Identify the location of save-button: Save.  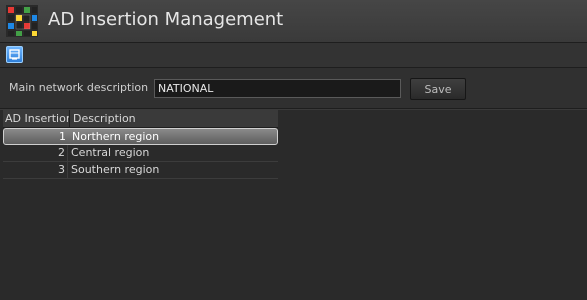
(438, 89).